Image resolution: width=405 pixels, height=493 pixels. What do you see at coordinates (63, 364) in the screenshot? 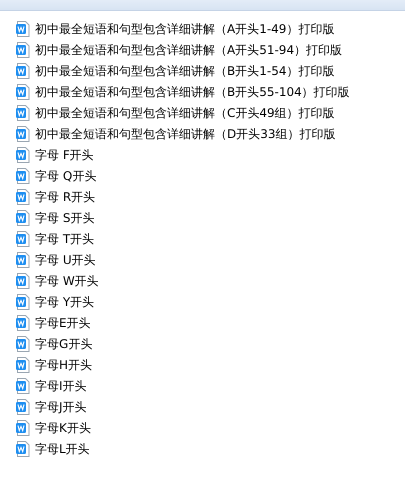
I see `file-name: 字母H开头` at bounding box center [63, 364].